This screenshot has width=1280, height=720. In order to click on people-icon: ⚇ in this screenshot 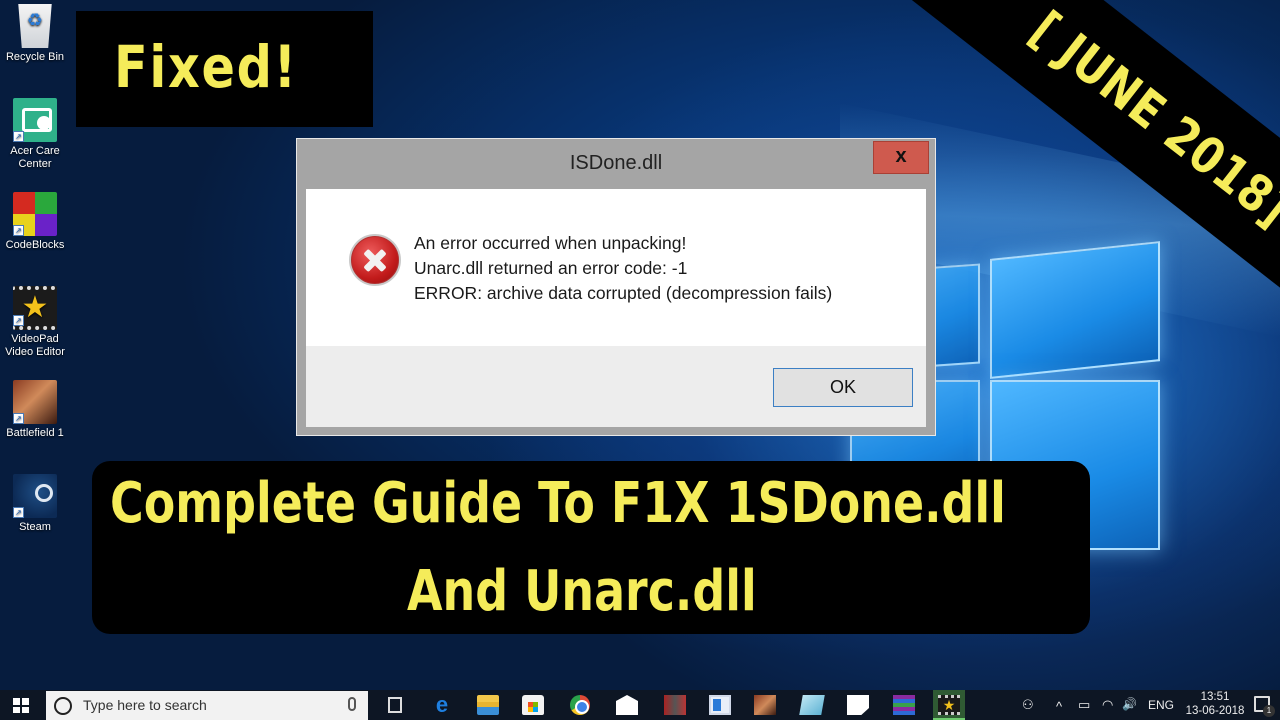, I will do `click(1028, 705)`.